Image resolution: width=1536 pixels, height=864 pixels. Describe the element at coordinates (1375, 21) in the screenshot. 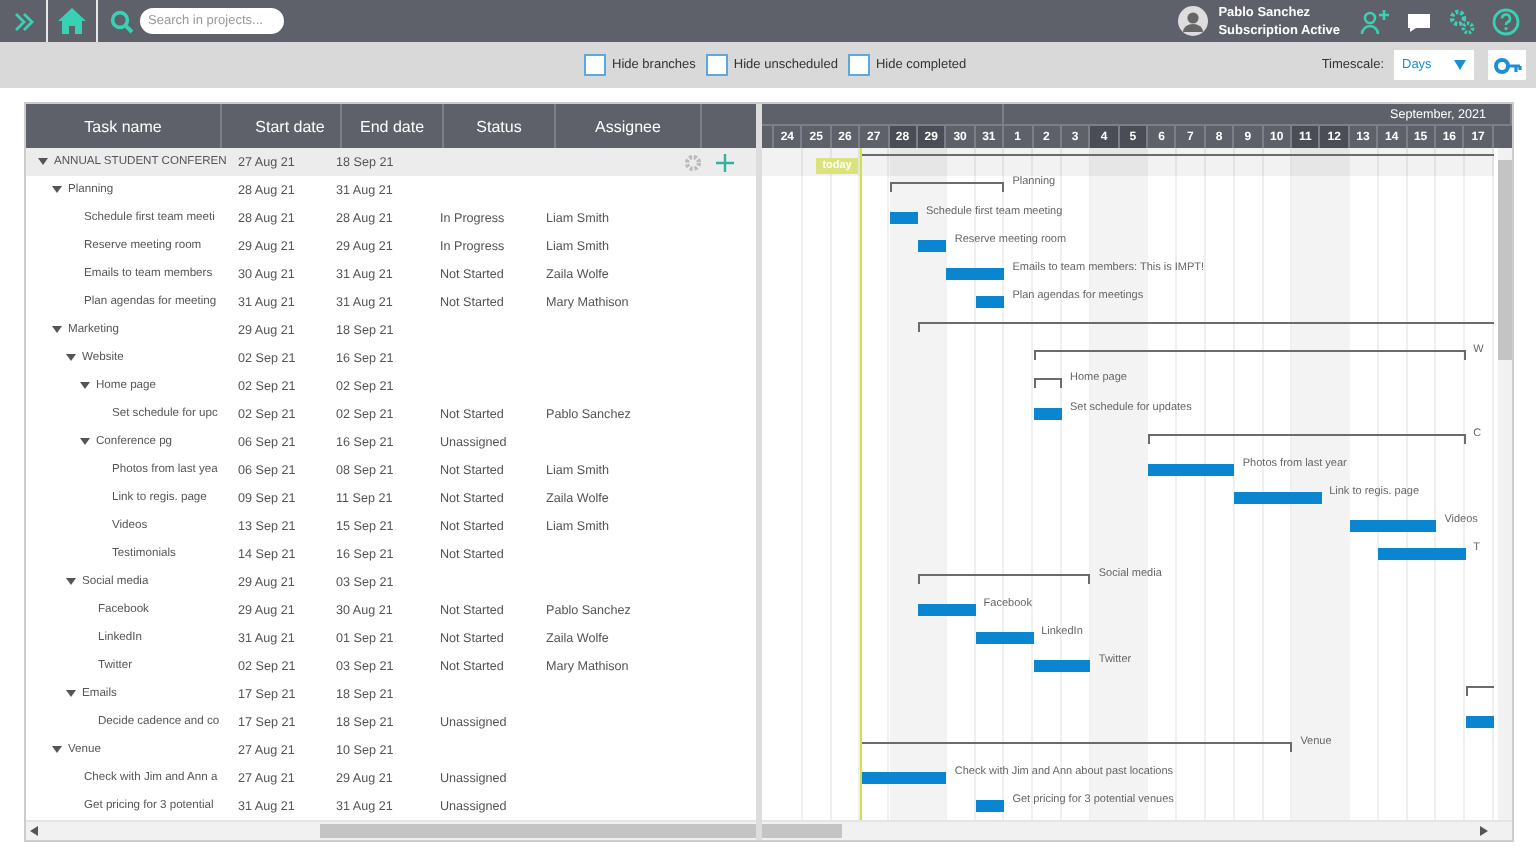

I see `add-user-icon` at that location.